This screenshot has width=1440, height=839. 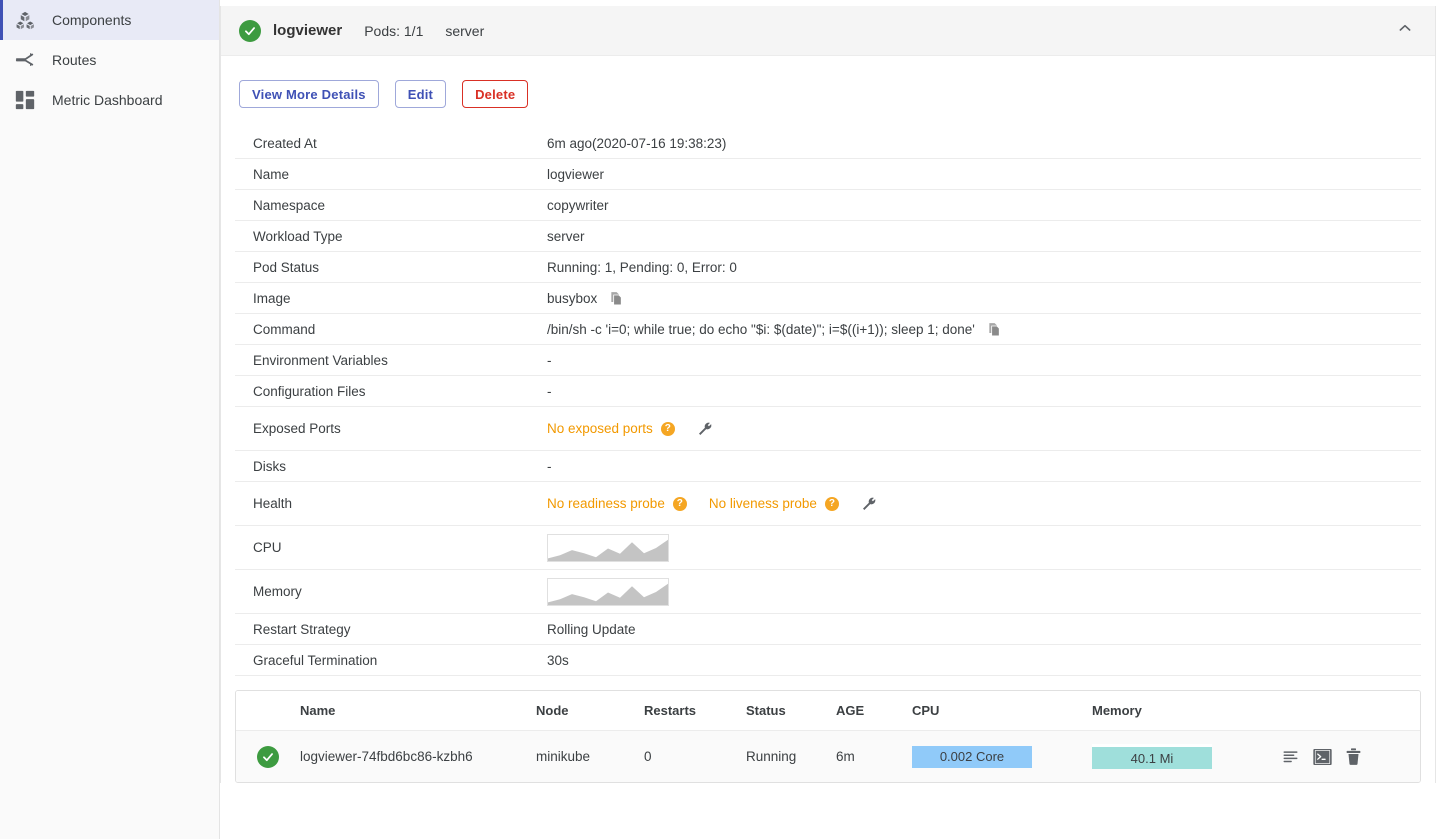 What do you see at coordinates (420, 94) in the screenshot?
I see `edit-button: Edit` at bounding box center [420, 94].